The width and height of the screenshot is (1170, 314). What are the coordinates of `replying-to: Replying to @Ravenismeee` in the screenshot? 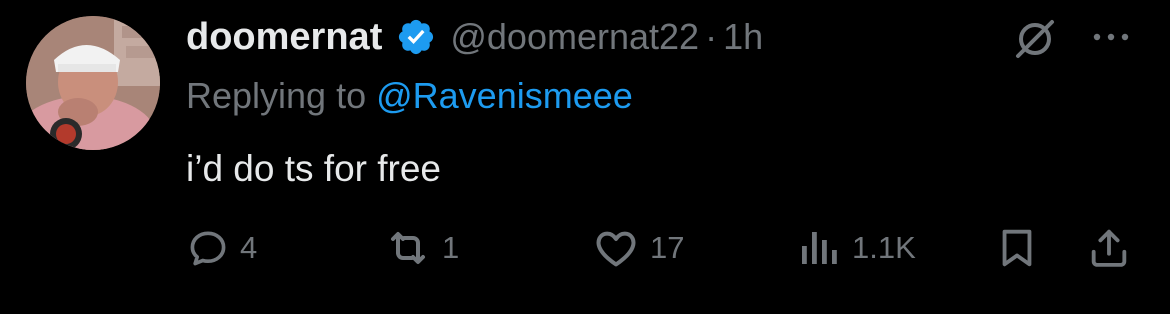 It's located at (409, 96).